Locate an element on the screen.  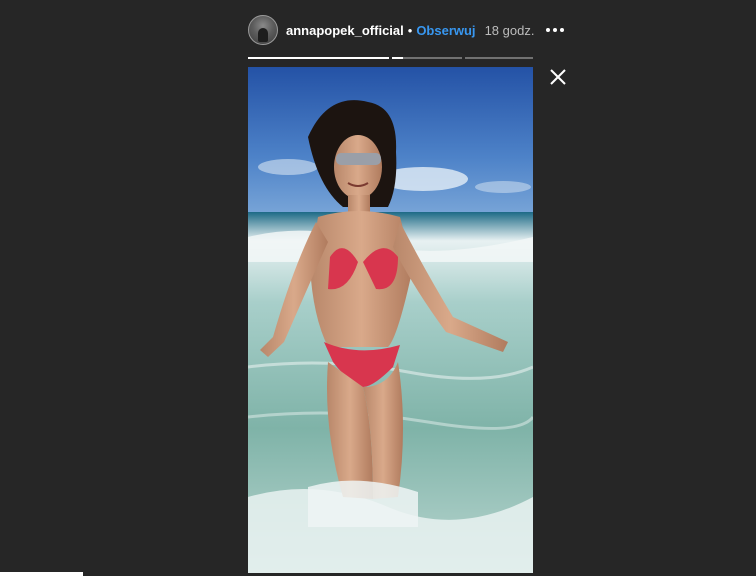
story-header: annapopek_official • Obserwuj 18 godz. is located at coordinates (407, 30).